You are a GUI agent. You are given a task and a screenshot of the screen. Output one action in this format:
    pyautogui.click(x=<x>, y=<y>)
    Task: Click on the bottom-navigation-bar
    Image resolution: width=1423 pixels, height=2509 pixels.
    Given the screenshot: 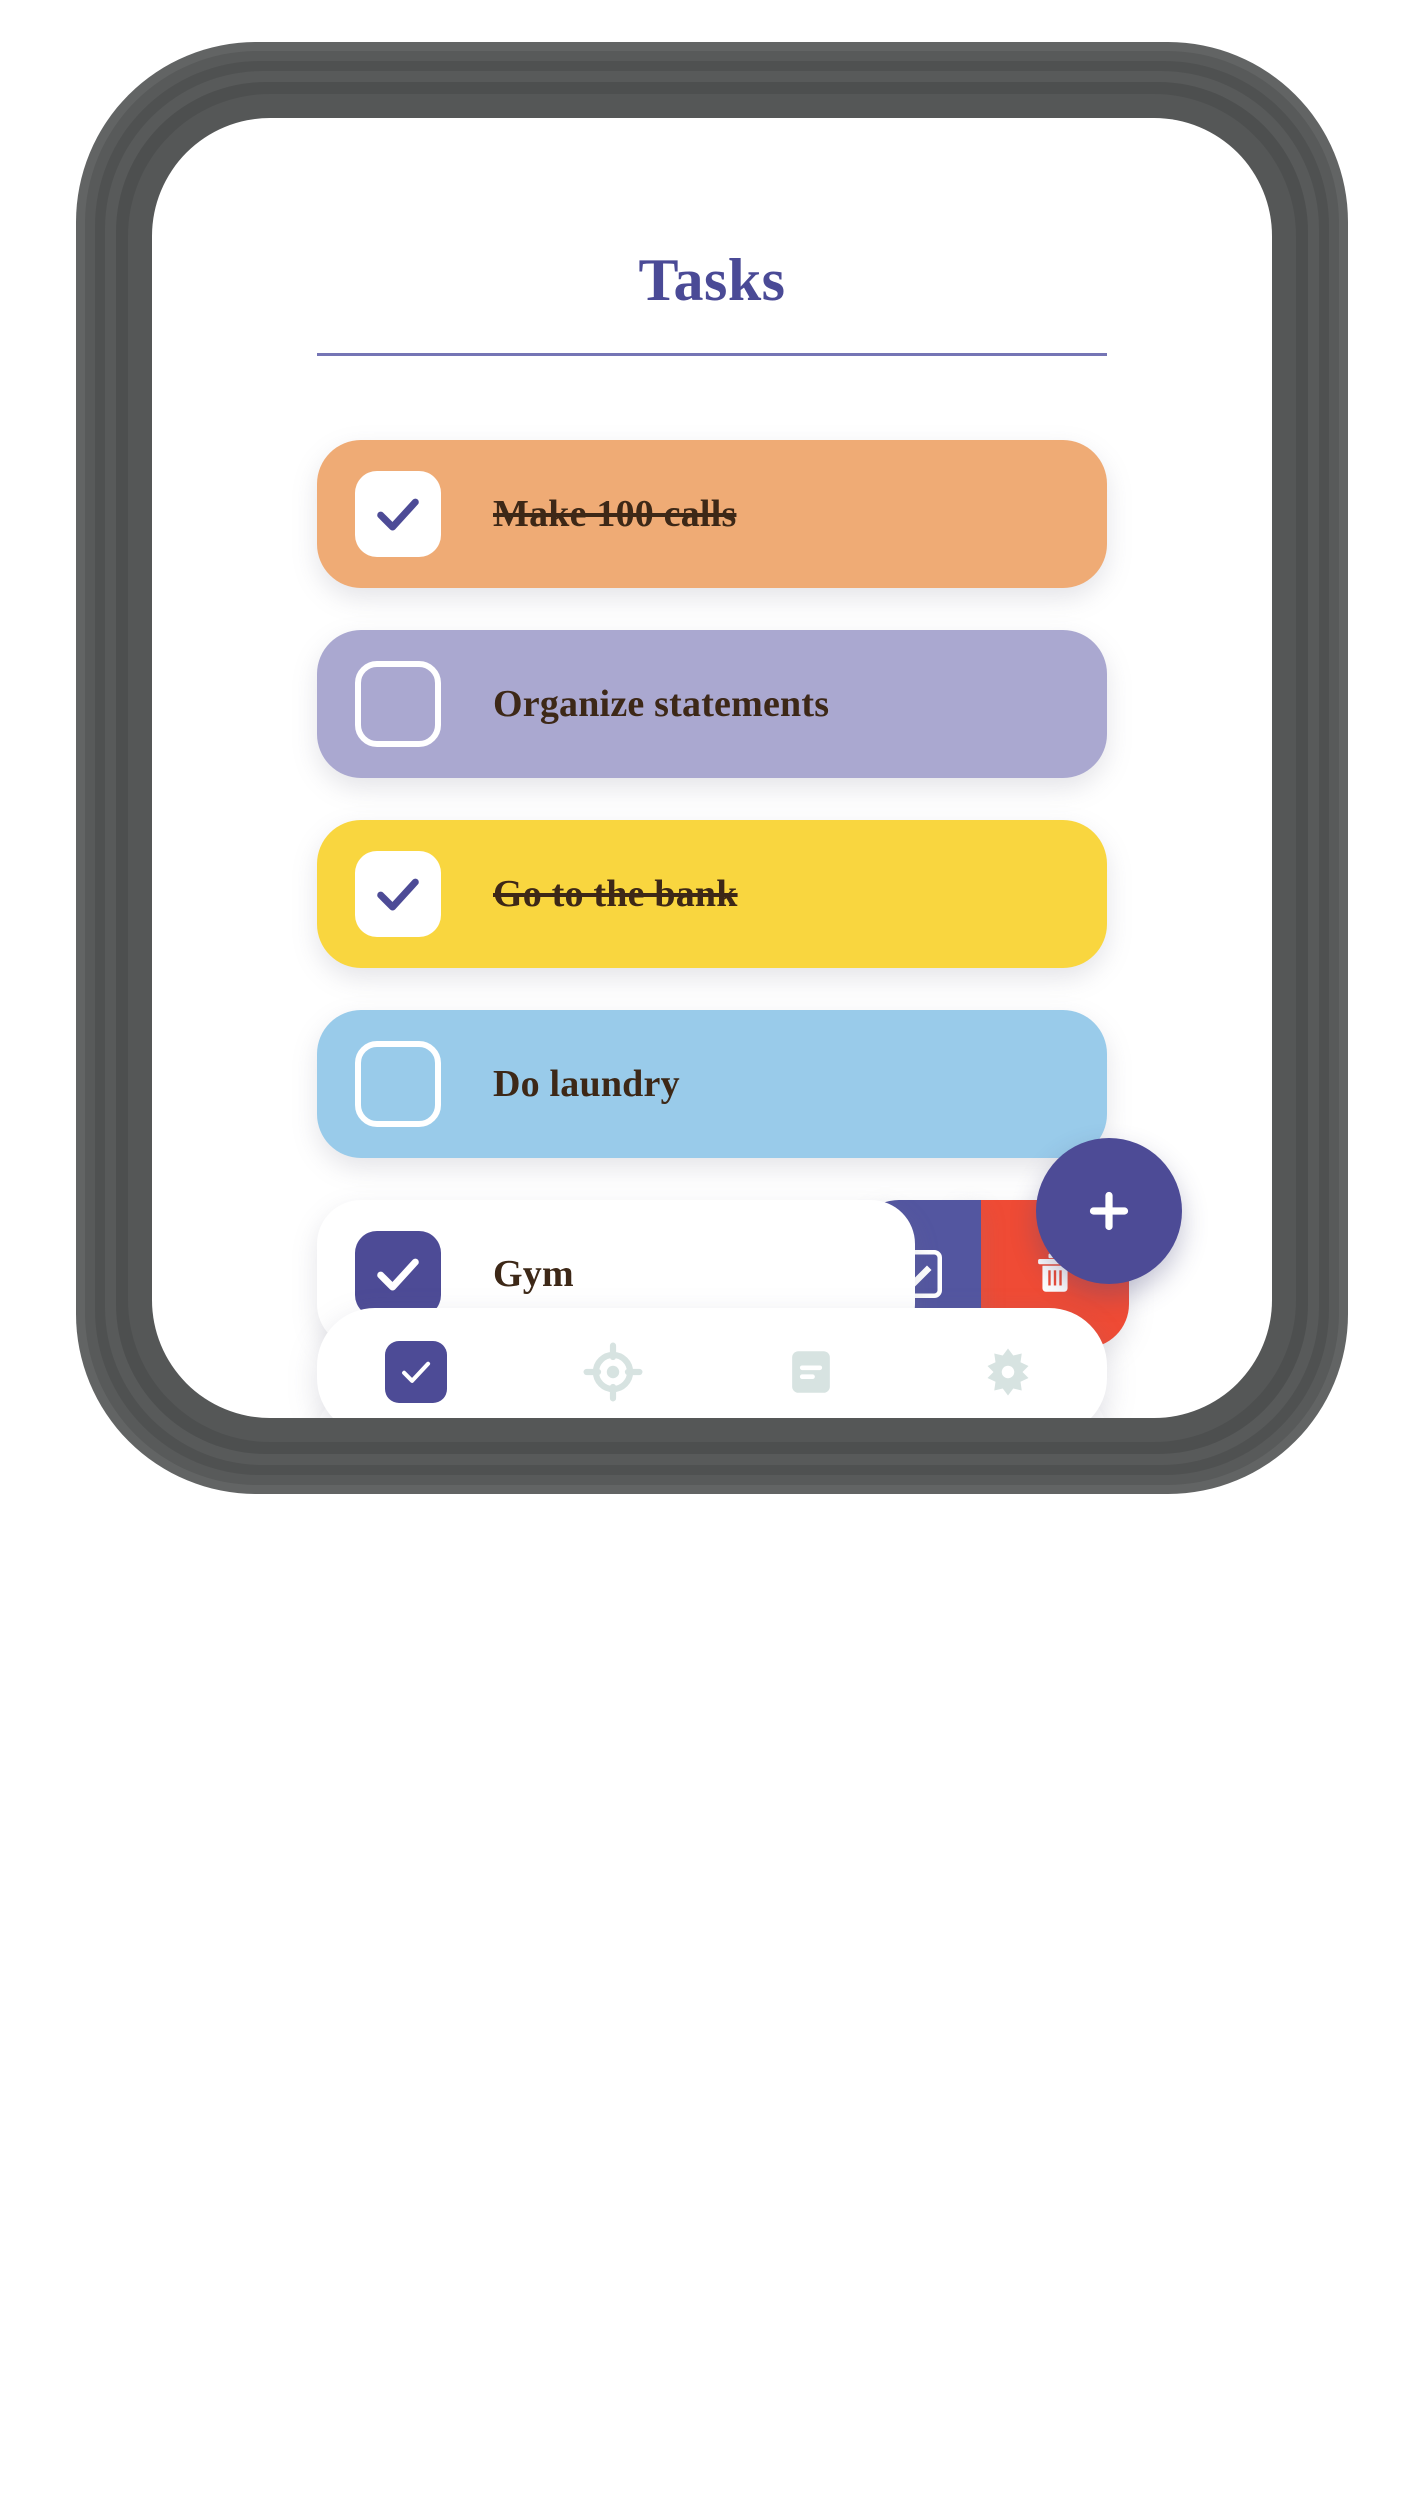 What is the action you would take?
    pyautogui.click(x=712, y=1363)
    